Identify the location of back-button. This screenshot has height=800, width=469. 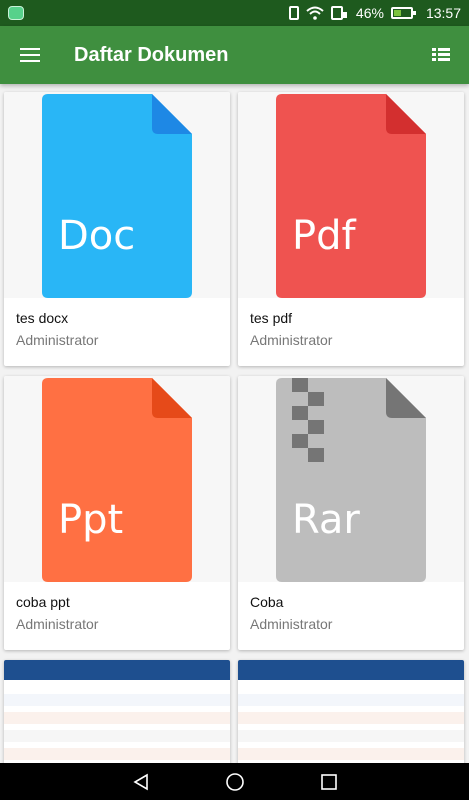
(141, 782).